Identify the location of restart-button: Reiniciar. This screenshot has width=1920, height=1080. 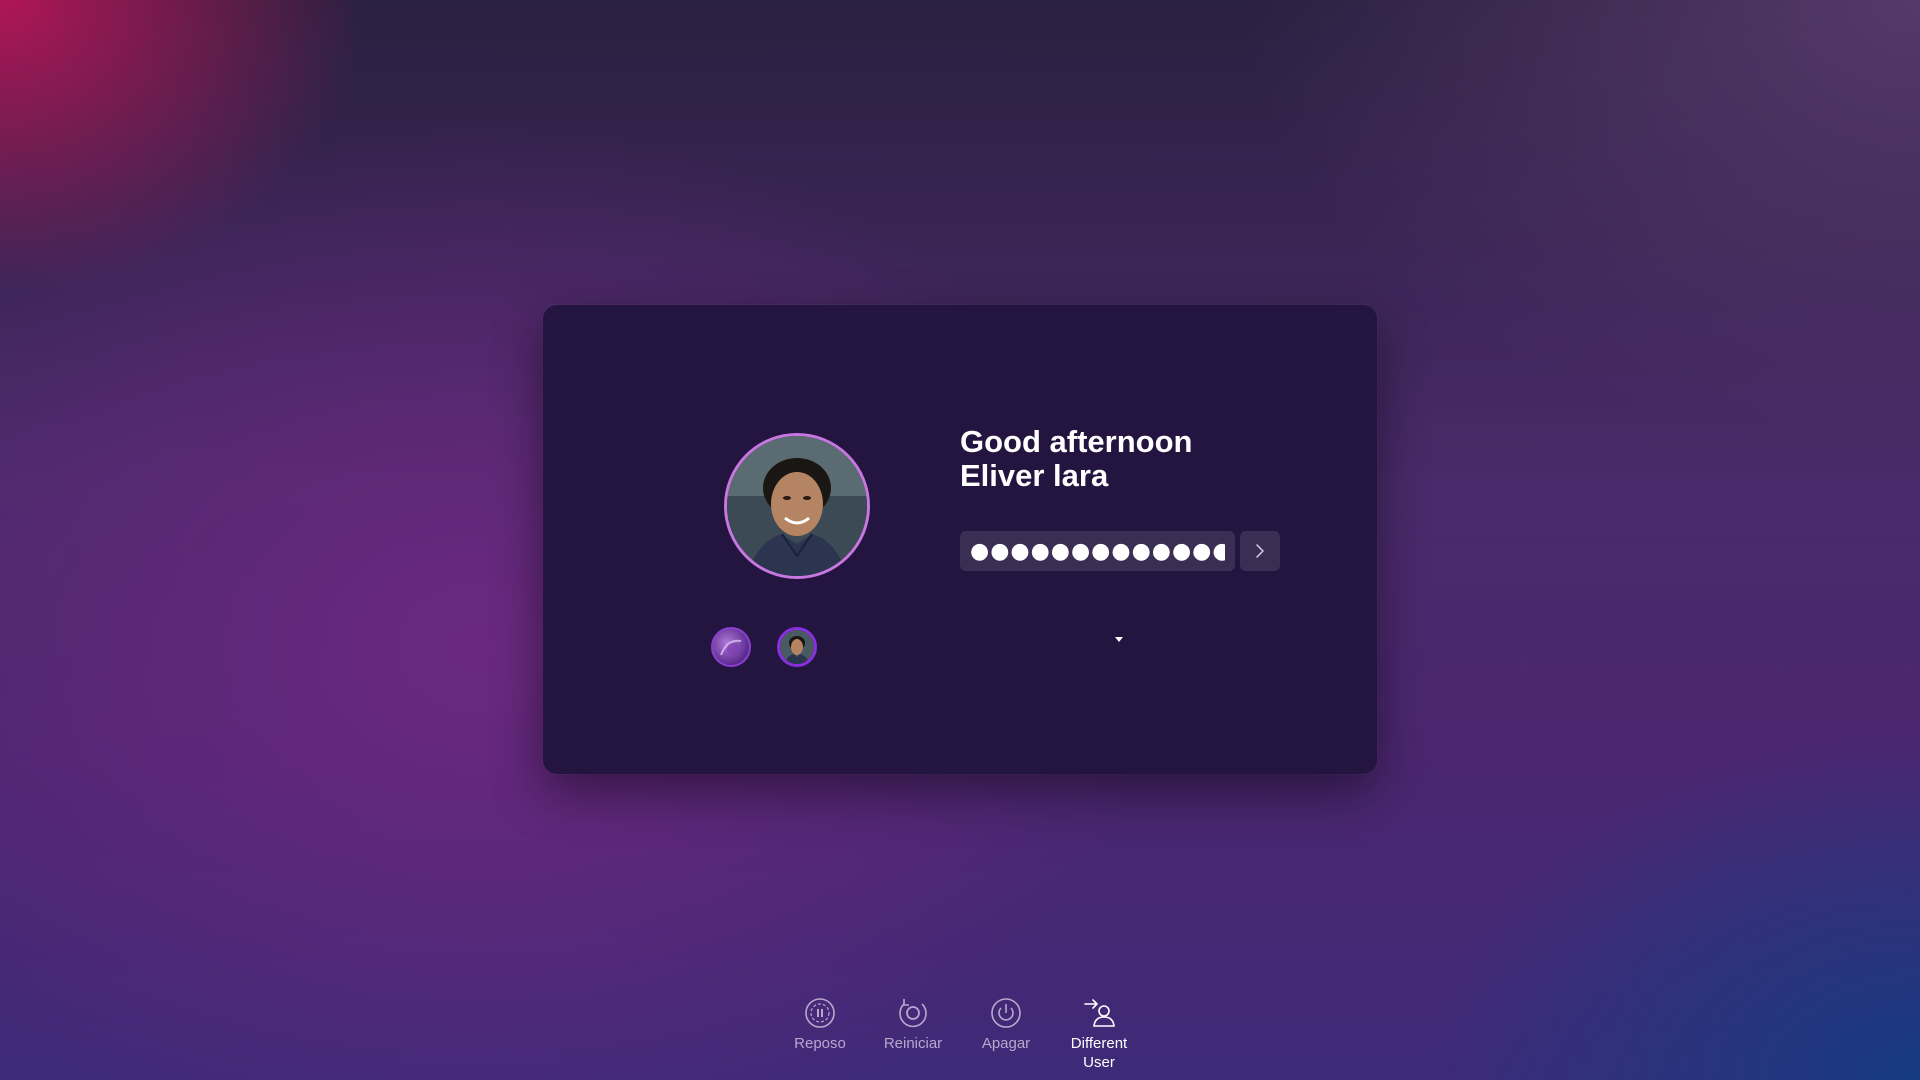
(913, 1024).